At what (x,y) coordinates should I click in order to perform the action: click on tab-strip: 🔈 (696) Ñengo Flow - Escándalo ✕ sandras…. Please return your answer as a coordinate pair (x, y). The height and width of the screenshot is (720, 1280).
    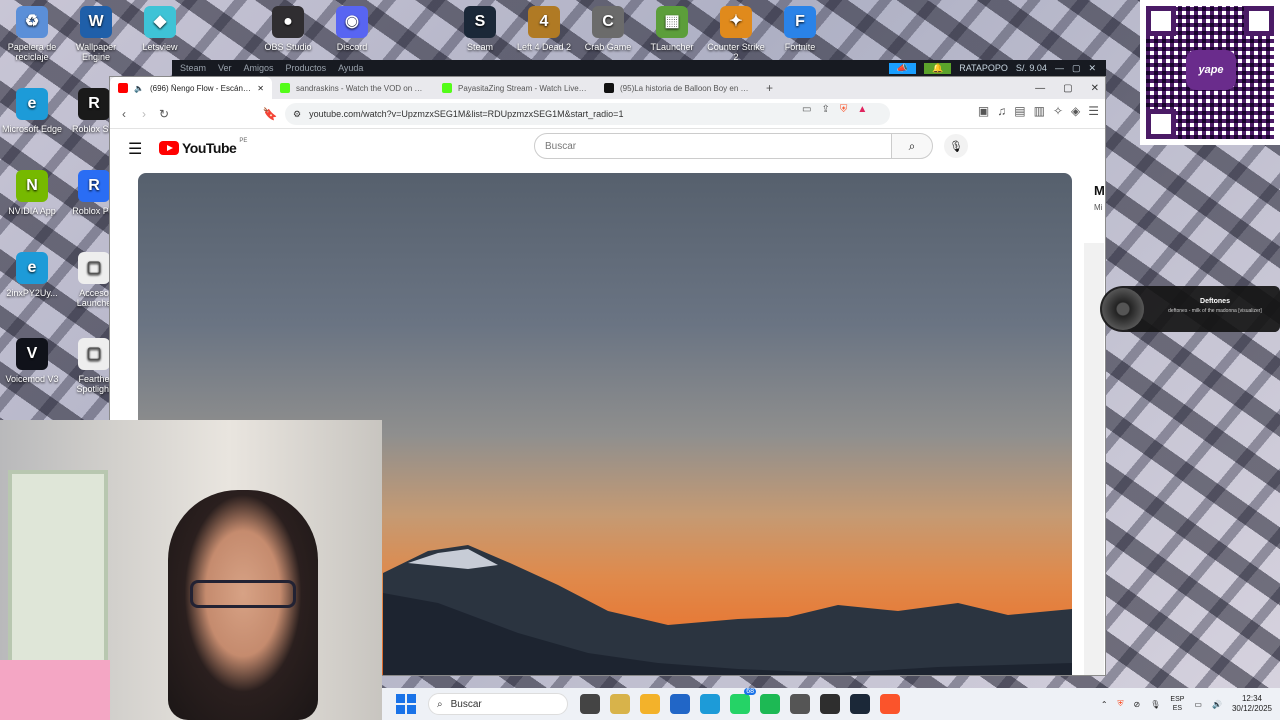
    Looking at the image, I should click on (607, 88).